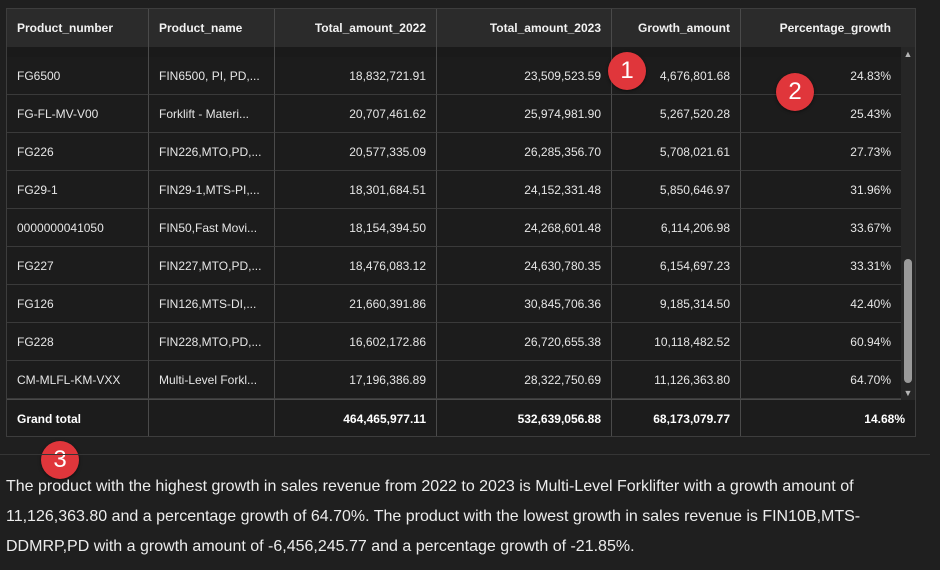  I want to click on total-2022-cell: 20,577,335.09, so click(356, 152).